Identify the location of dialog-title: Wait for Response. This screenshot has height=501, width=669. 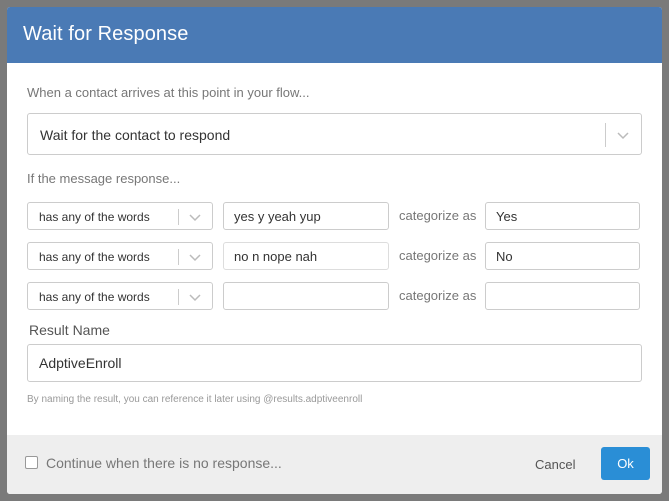
(334, 35).